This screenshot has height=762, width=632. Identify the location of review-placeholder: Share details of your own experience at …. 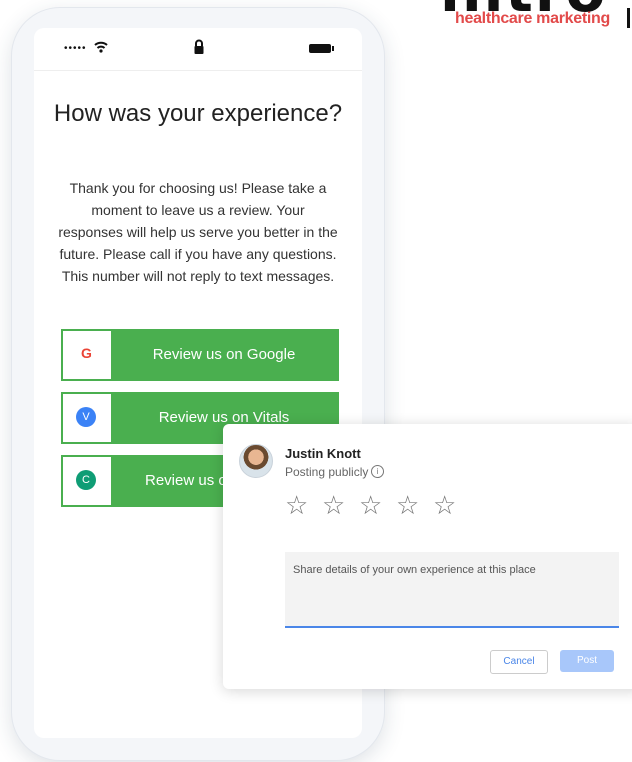
(414, 570).